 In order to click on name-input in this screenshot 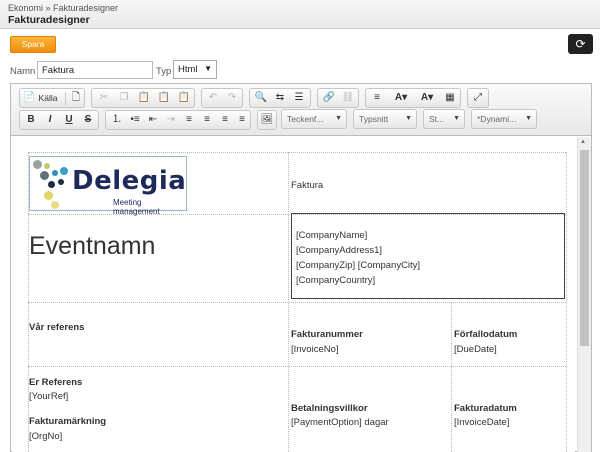, I will do `click(95, 70)`.